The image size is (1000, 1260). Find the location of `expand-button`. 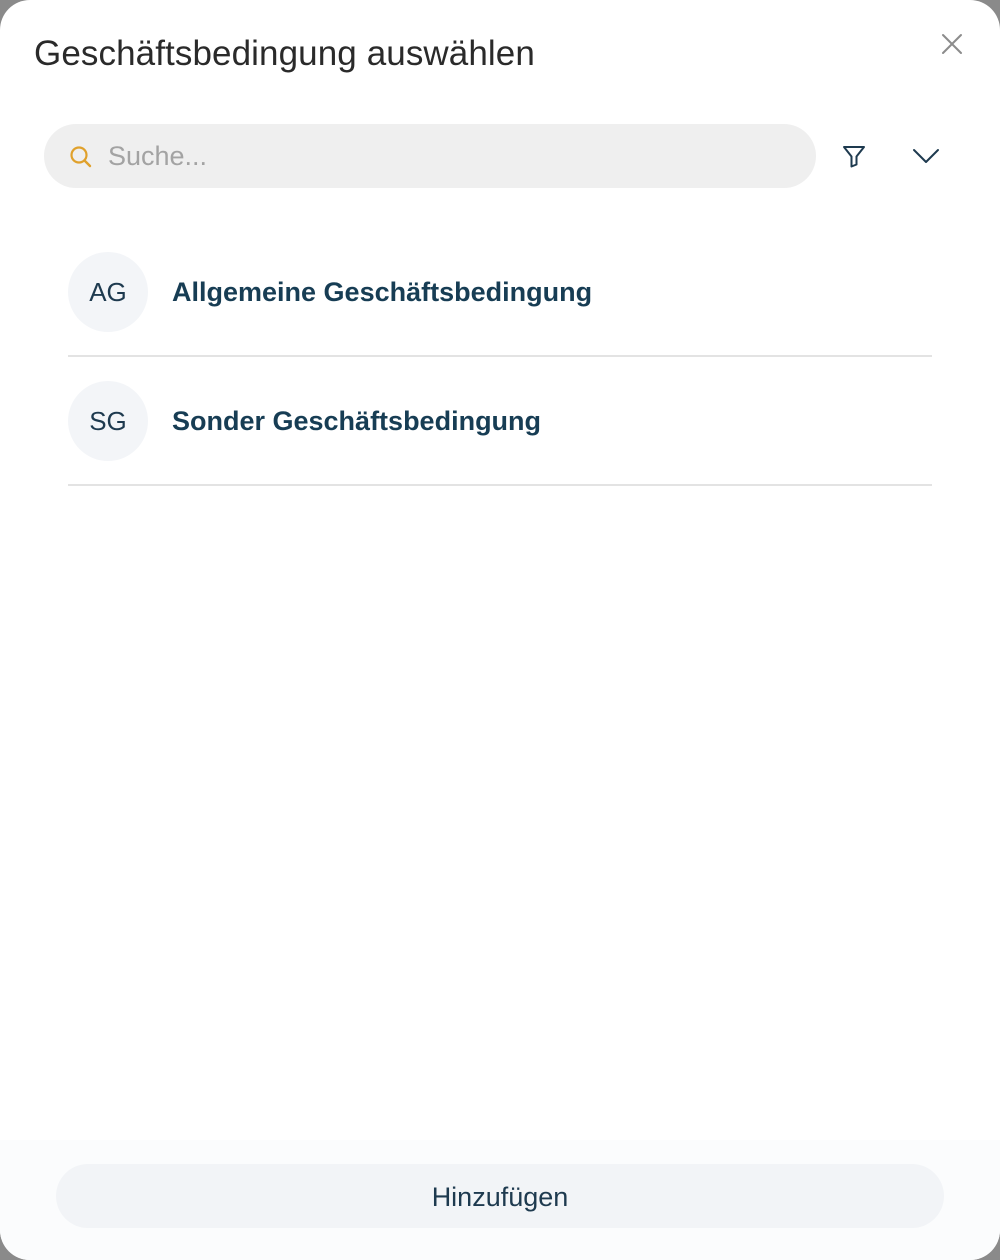

expand-button is located at coordinates (926, 156).